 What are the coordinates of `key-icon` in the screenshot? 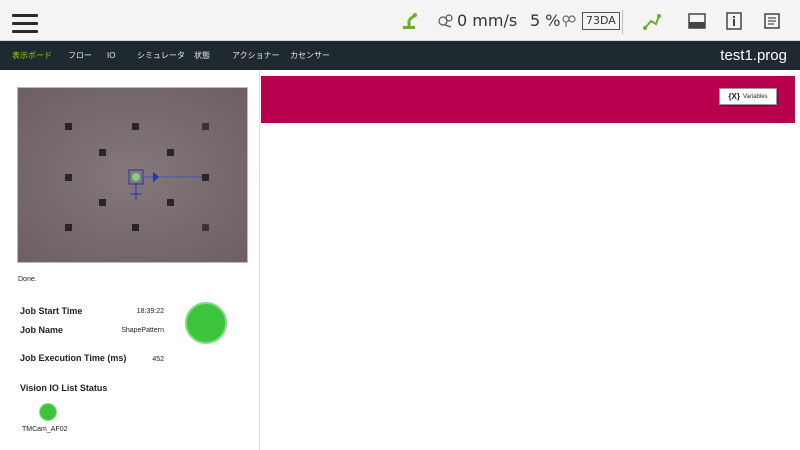 It's located at (569, 21).